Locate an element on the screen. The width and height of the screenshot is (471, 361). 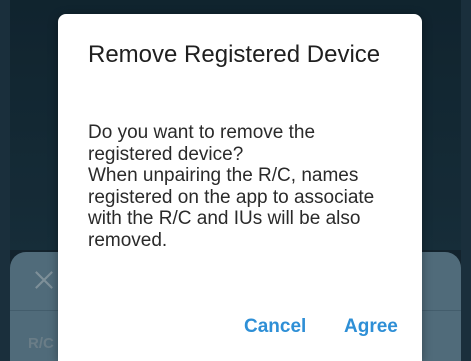
dialog-title: Remove Registered Device is located at coordinates (234, 54).